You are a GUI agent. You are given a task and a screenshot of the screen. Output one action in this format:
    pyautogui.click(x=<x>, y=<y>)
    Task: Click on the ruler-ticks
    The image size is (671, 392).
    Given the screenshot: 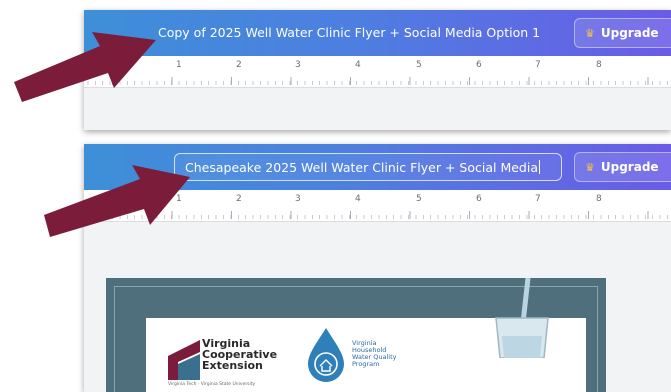 What is the action you would take?
    pyautogui.click(x=377, y=81)
    